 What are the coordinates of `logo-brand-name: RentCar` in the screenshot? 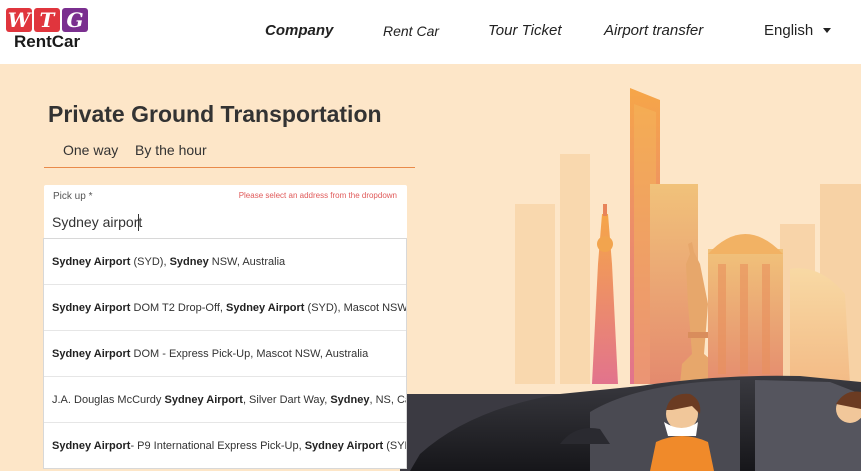 It's located at (47, 41).